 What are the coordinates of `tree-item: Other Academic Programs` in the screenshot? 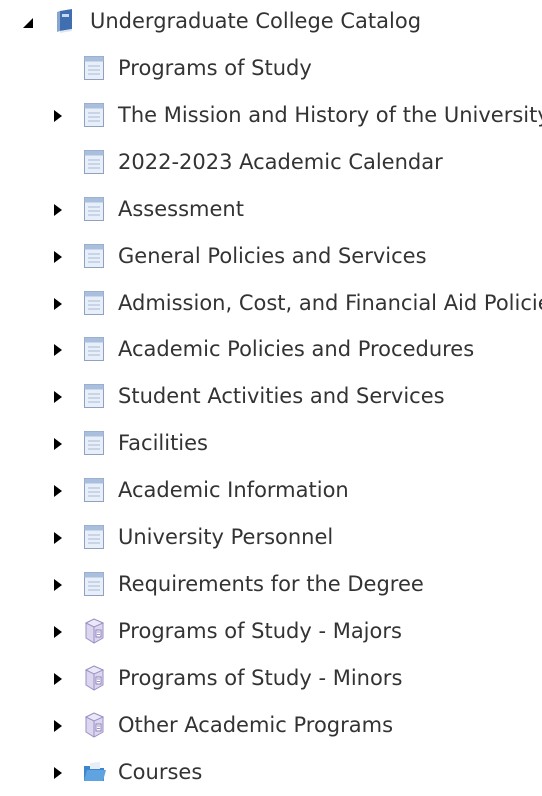 It's located at (271, 726).